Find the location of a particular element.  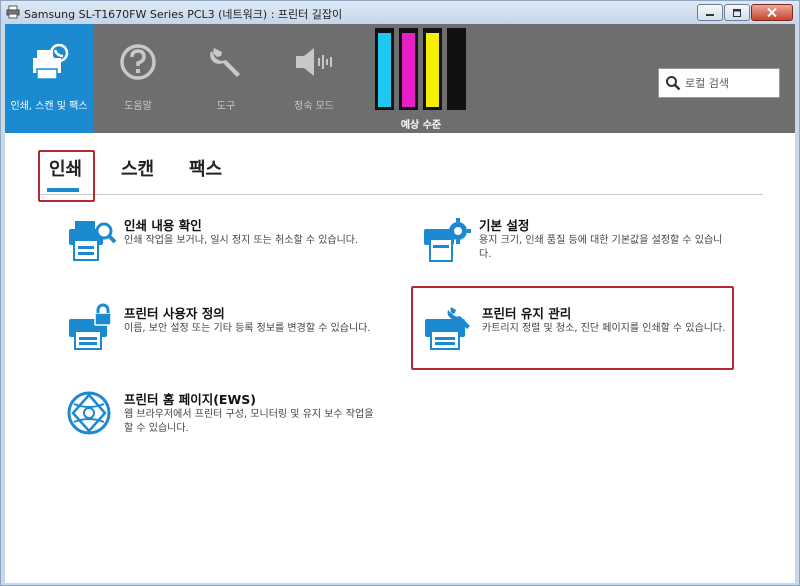

web-globe-icon is located at coordinates (89, 413).